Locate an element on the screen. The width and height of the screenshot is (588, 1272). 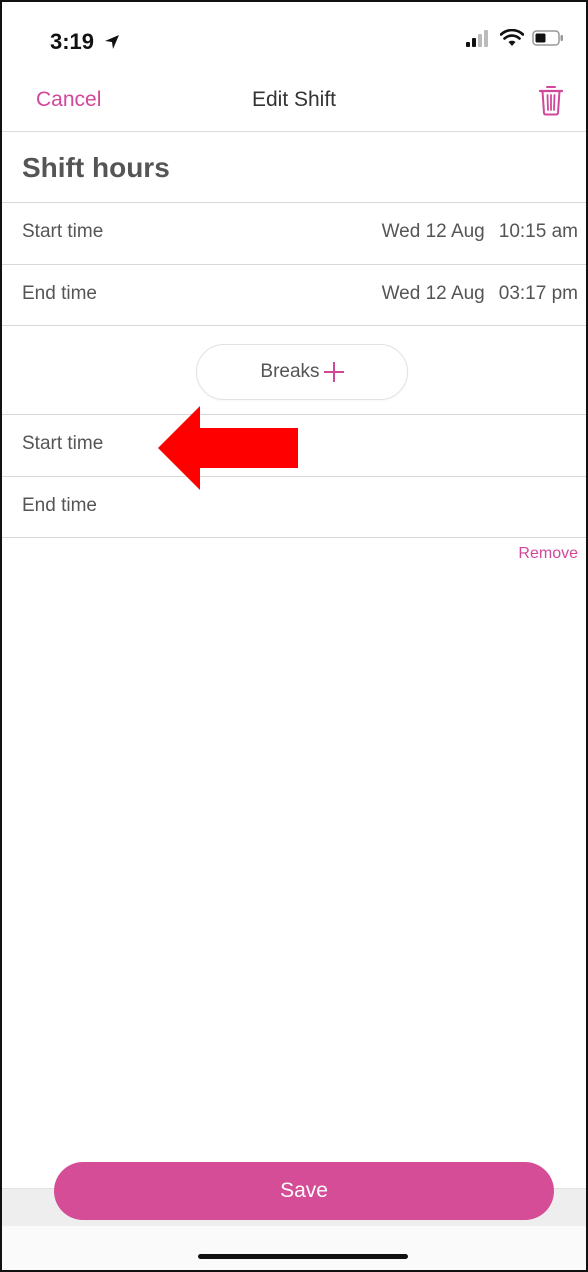
shift-start-value: Wed 12 Aug 10:15 am is located at coordinates (480, 232).